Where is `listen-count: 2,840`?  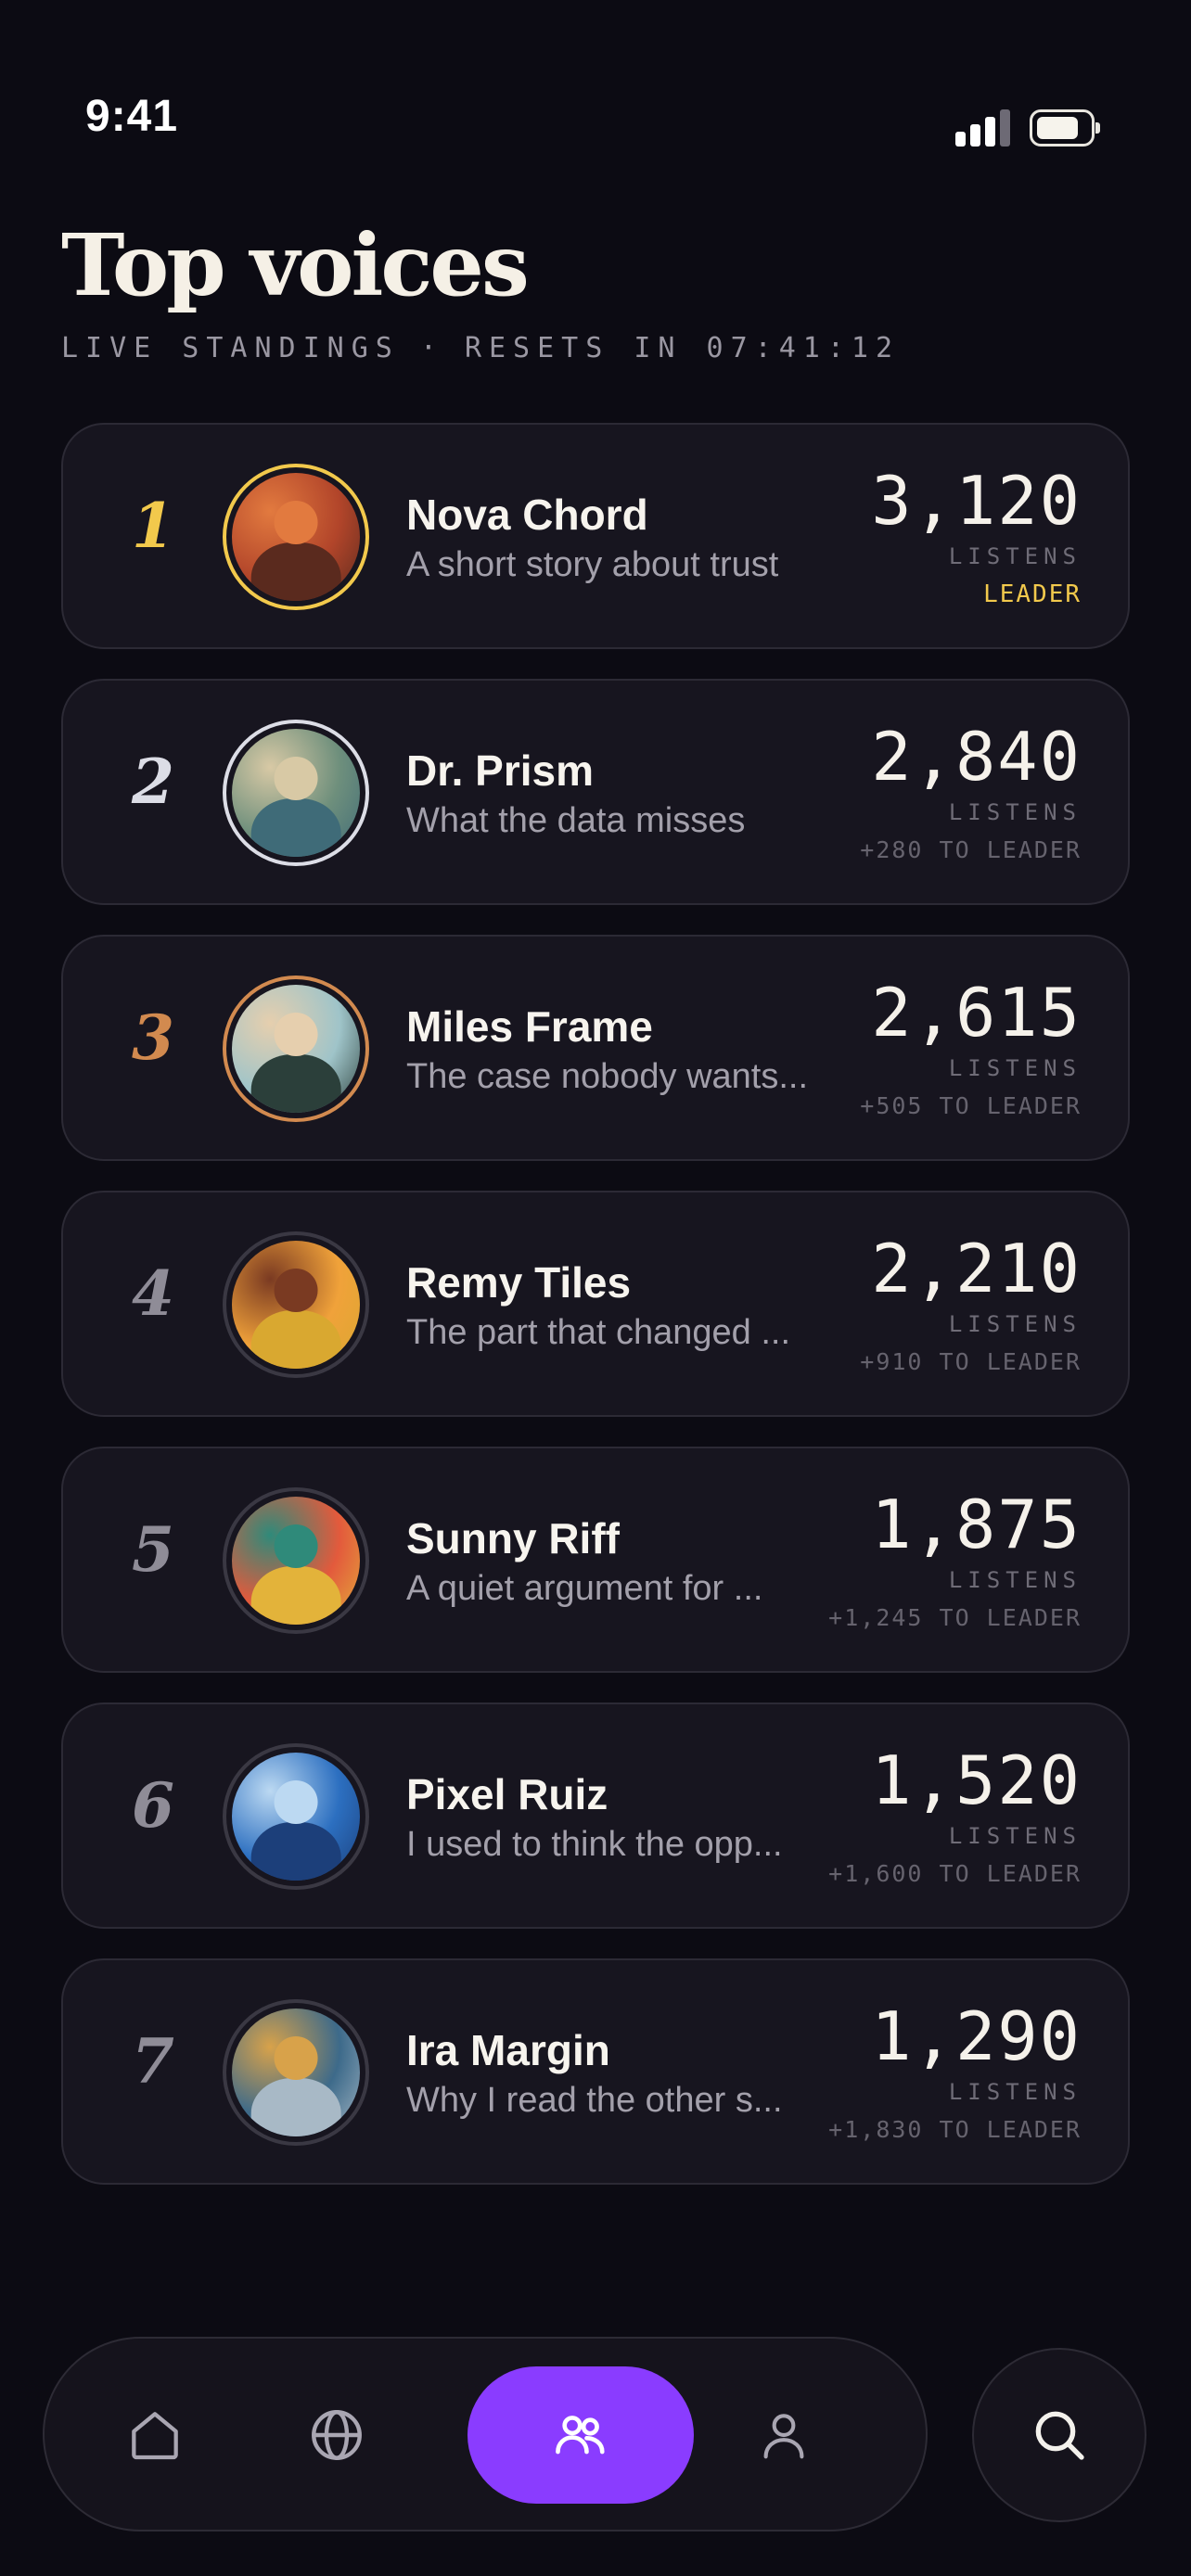
listen-count: 2,840 is located at coordinates (977, 757).